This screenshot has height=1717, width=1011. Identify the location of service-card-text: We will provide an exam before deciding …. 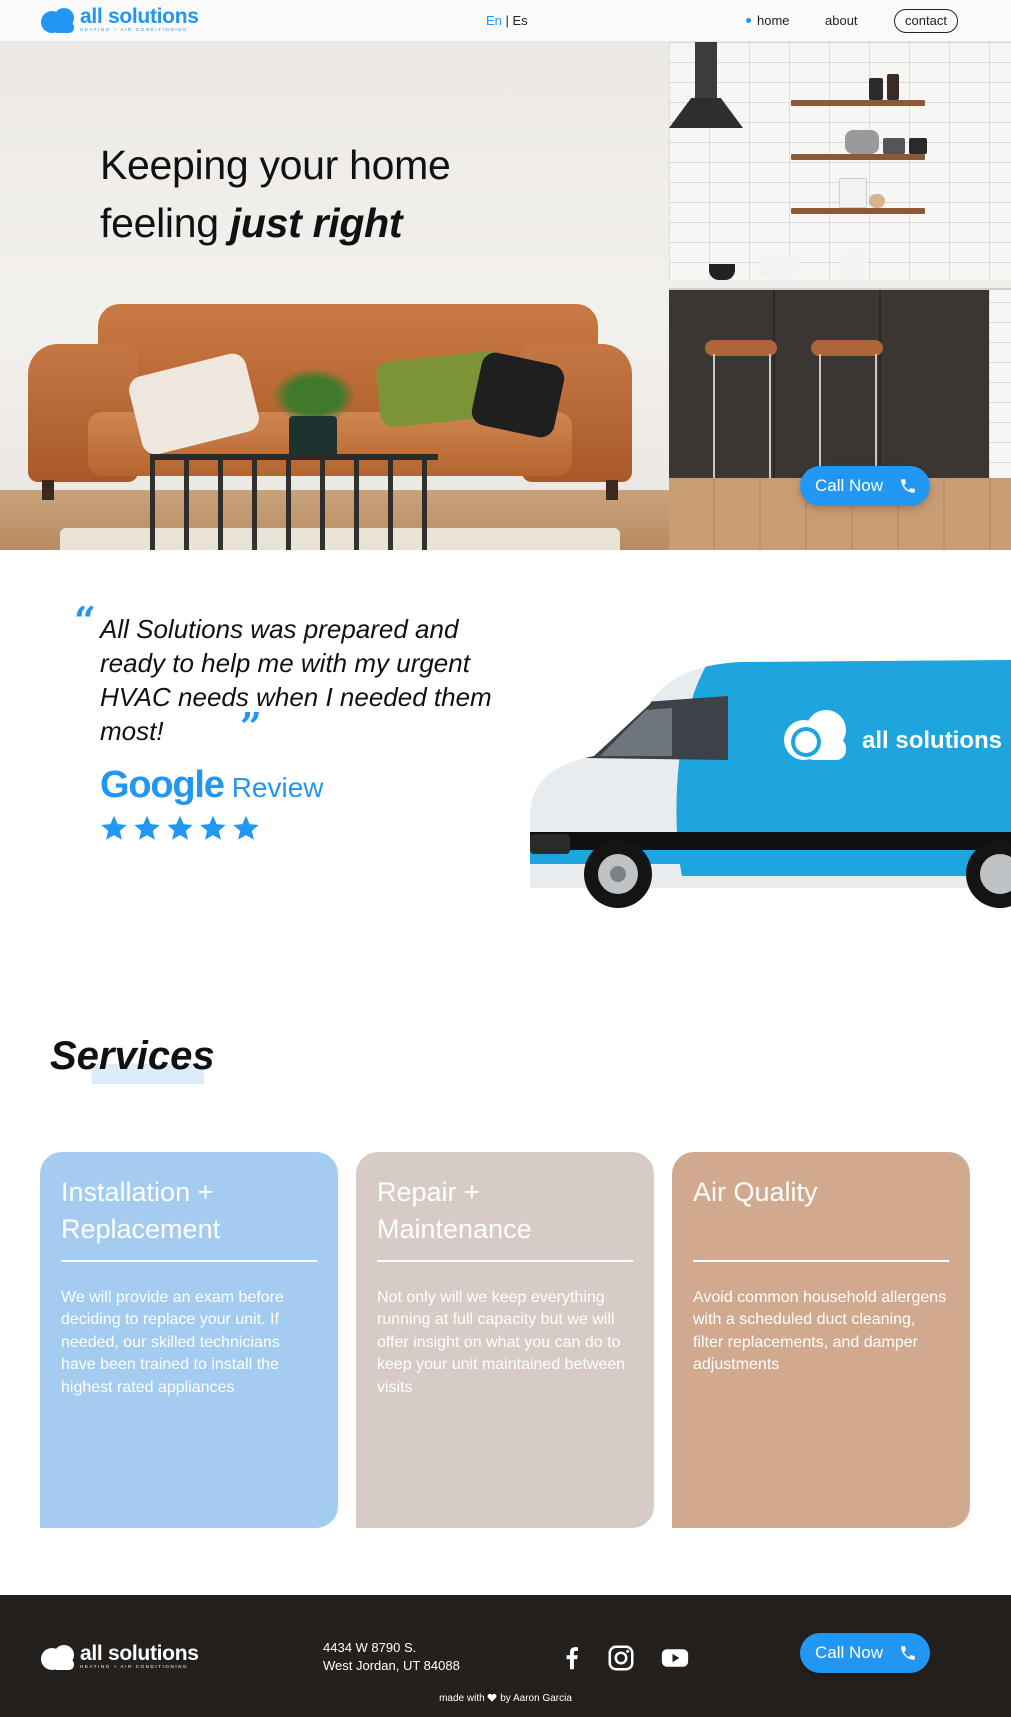
(172, 1342).